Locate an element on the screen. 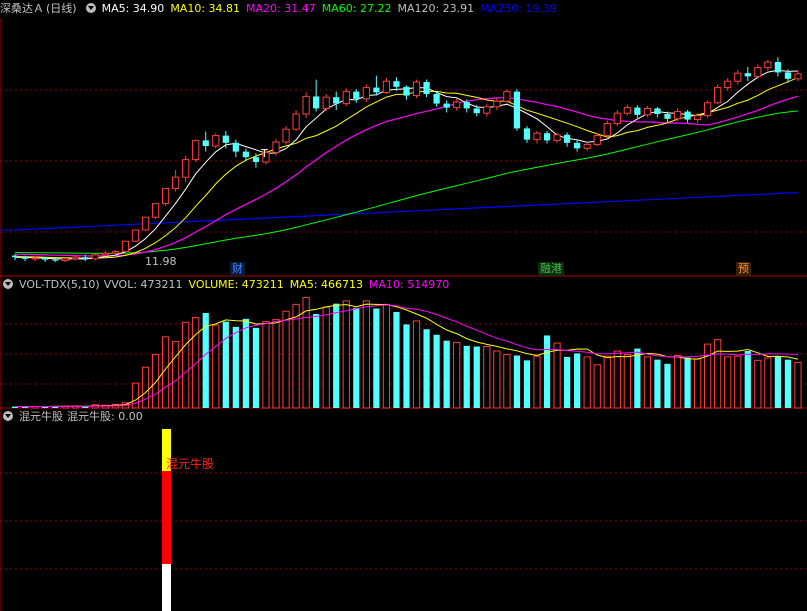 The width and height of the screenshot is (807, 611). event-tag-cai-label: 财 is located at coordinates (237, 268).